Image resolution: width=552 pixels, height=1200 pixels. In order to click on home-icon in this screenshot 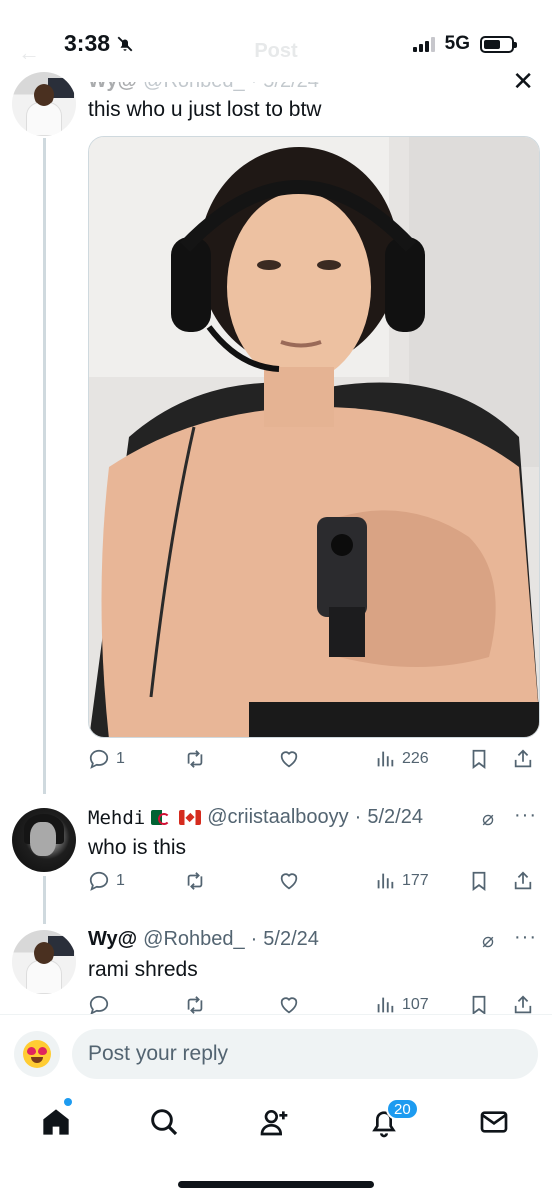, I will do `click(56, 1122)`.